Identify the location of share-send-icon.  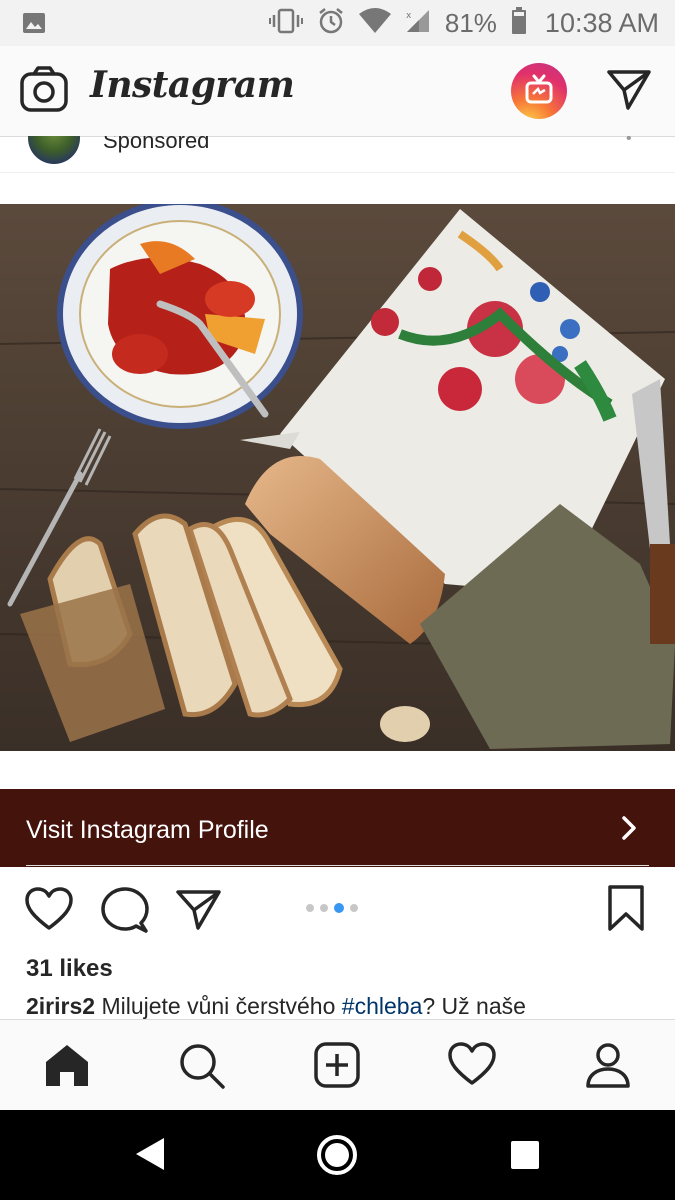
(199, 911).